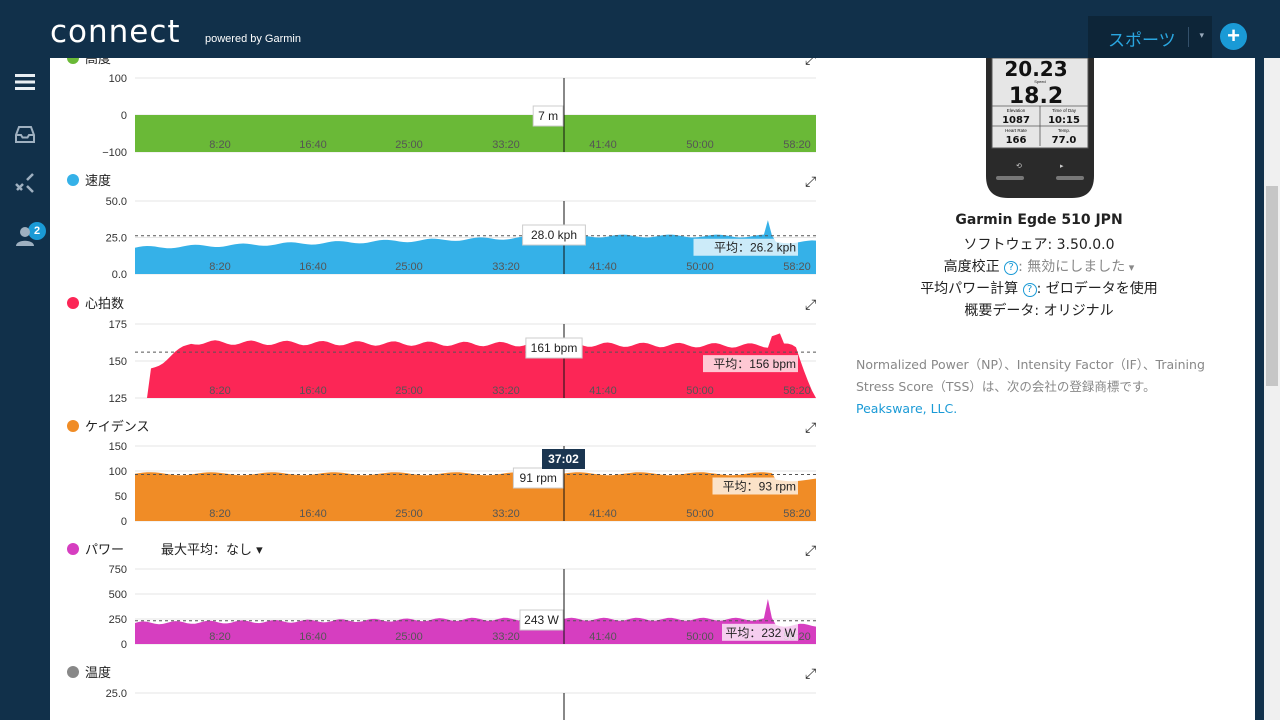 This screenshot has width=1280, height=720. What do you see at coordinates (124, 116) in the screenshot?
I see `elevation-y-tick: 0` at bounding box center [124, 116].